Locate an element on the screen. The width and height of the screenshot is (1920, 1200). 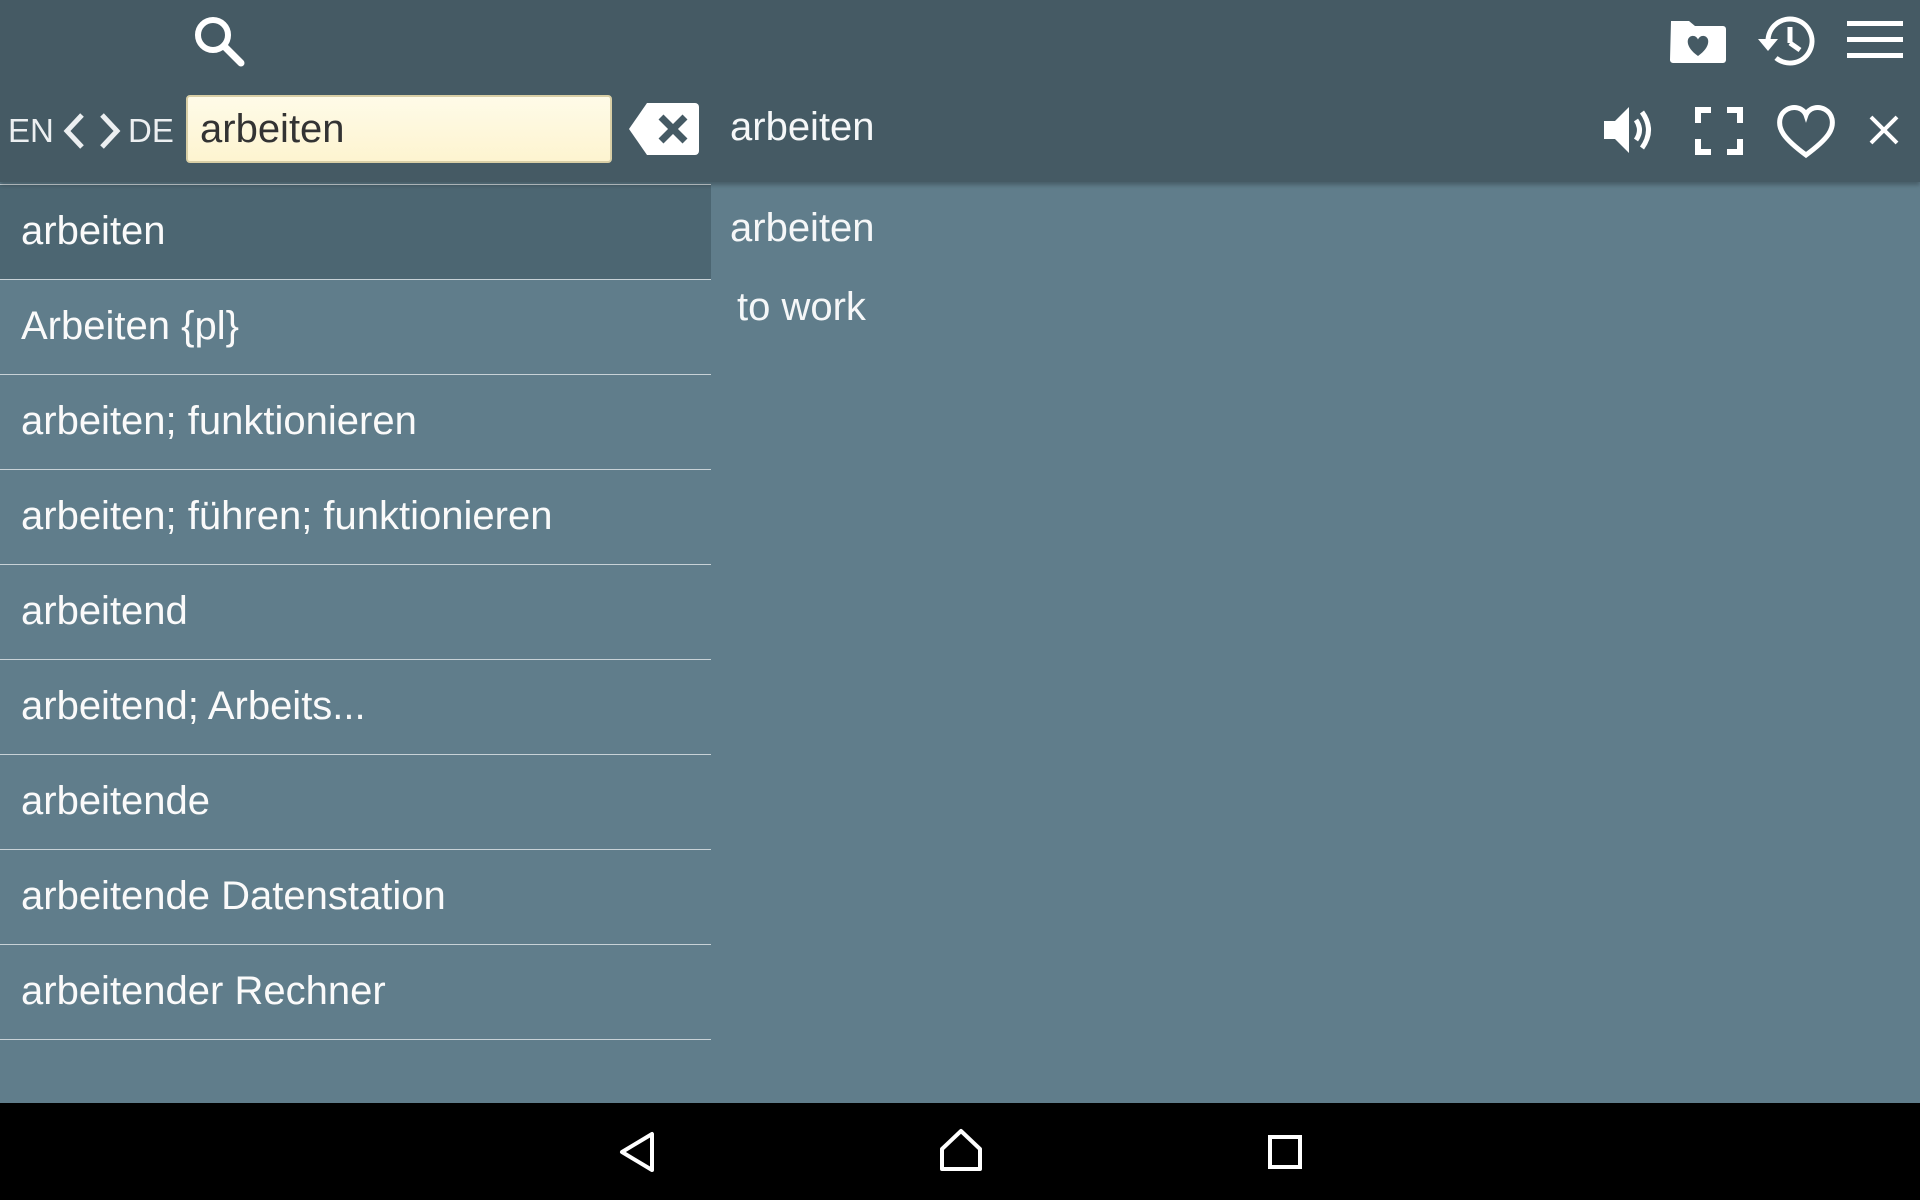
backspace-clear-icon is located at coordinates (664, 129).